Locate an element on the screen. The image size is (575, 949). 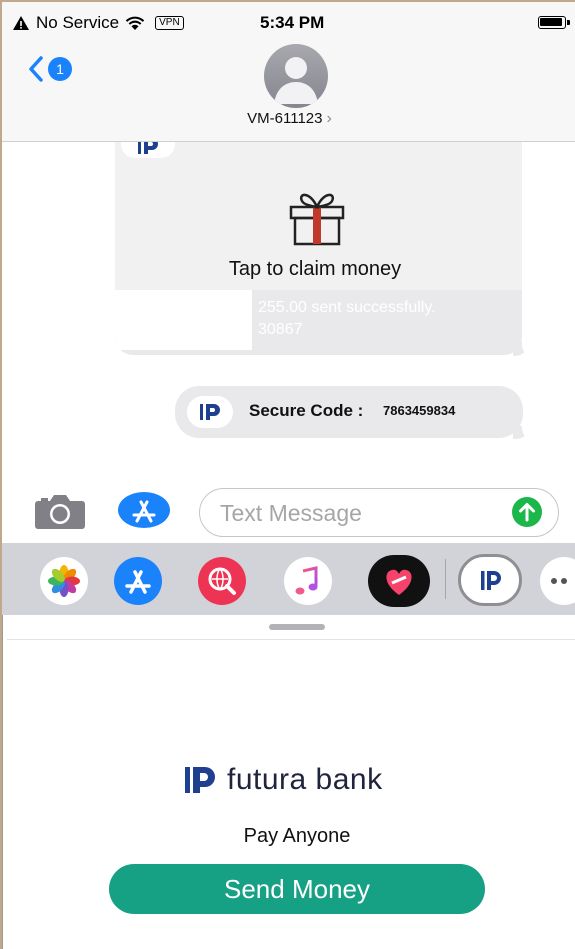
contact-avatar is located at coordinates (296, 76).